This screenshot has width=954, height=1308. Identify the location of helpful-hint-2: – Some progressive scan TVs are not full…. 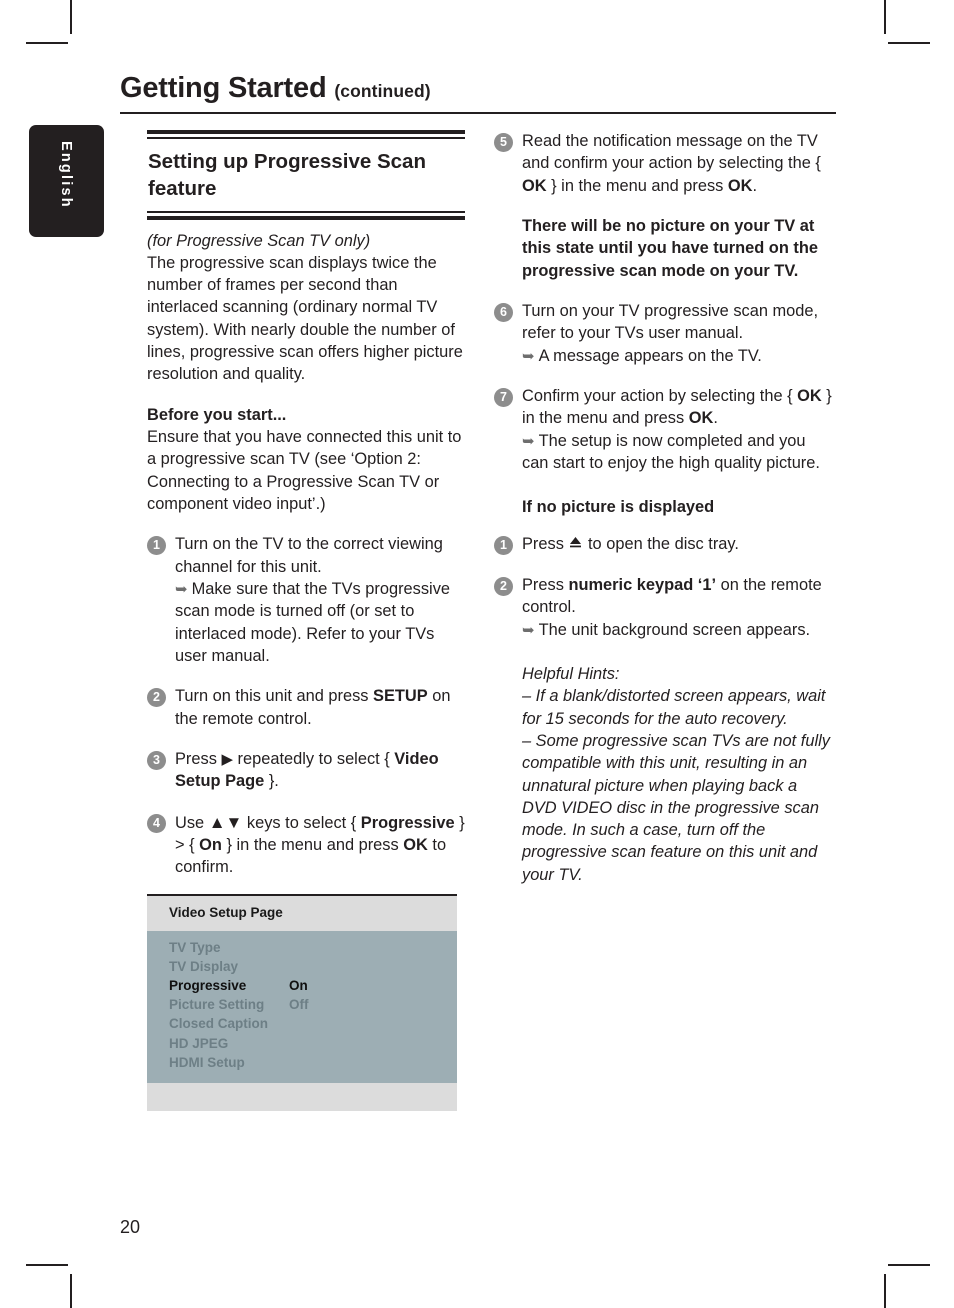
(676, 807).